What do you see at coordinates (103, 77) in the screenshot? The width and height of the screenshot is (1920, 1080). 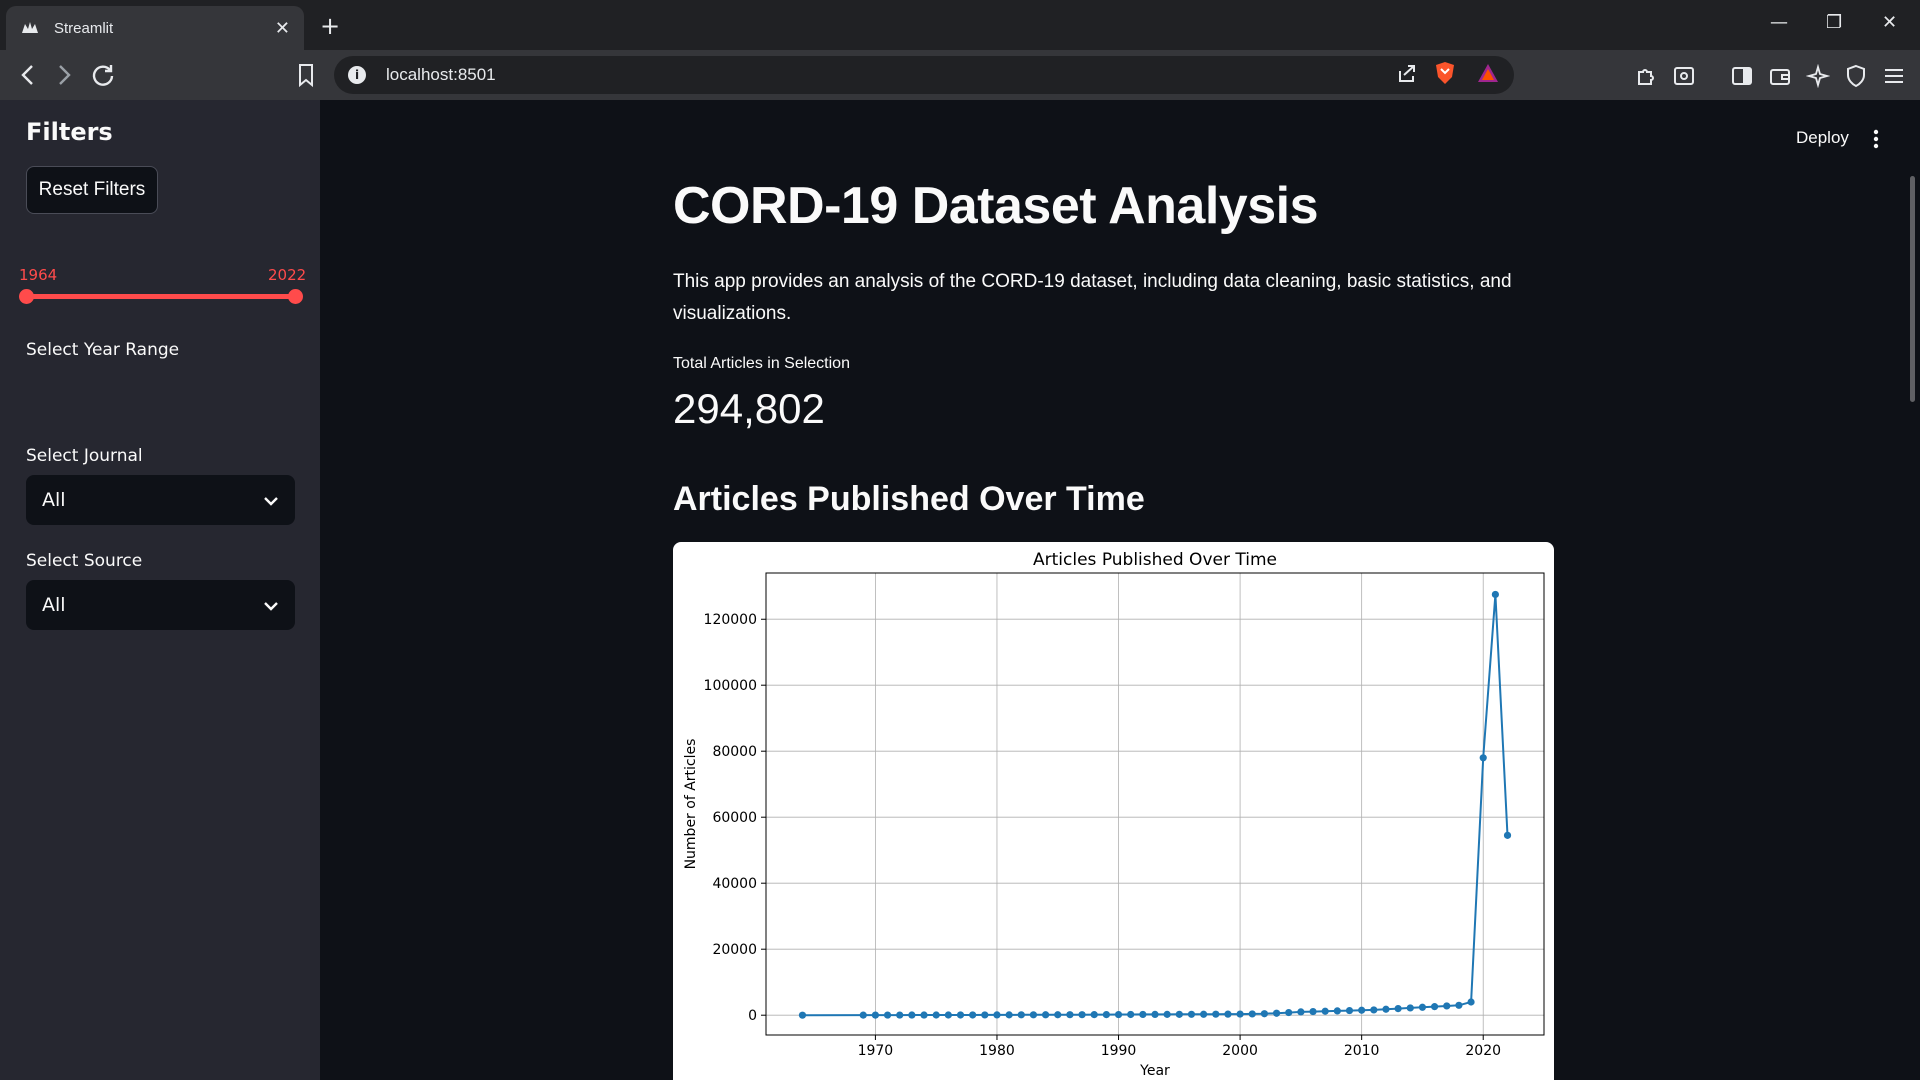 I see `reload-icon` at bounding box center [103, 77].